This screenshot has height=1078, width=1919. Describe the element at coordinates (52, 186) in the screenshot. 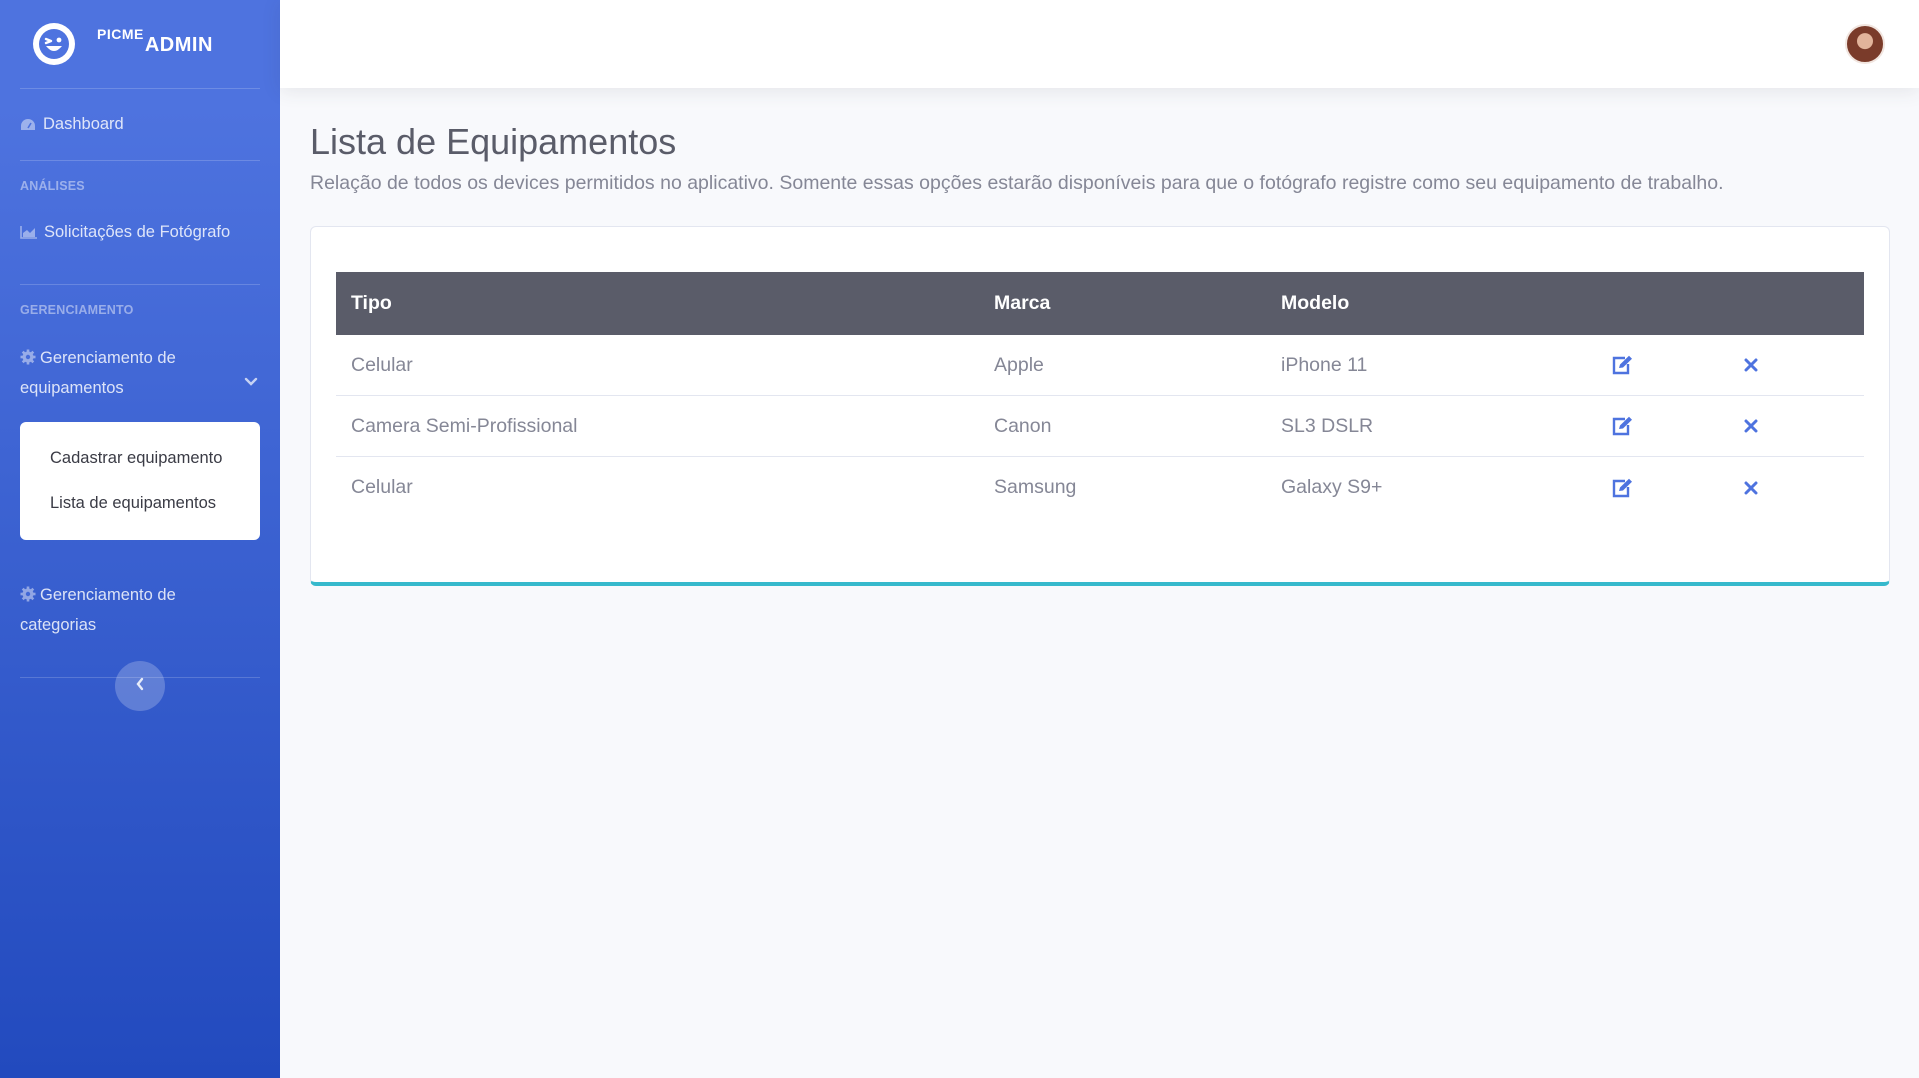

I see `sidebar-heading-analises: ANÁLISES` at that location.